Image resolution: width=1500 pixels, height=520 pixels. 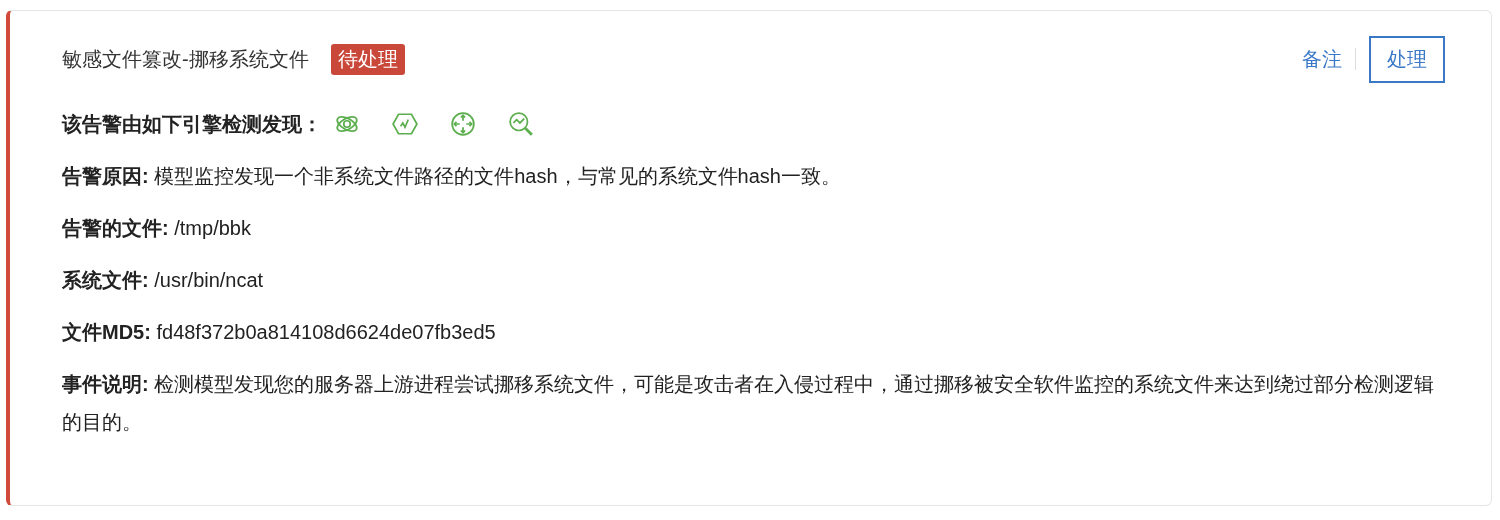 I want to click on detail-text: 文件MD5: fd48f372b0a814108d6624de07fb3ed5, so click(x=279, y=332).